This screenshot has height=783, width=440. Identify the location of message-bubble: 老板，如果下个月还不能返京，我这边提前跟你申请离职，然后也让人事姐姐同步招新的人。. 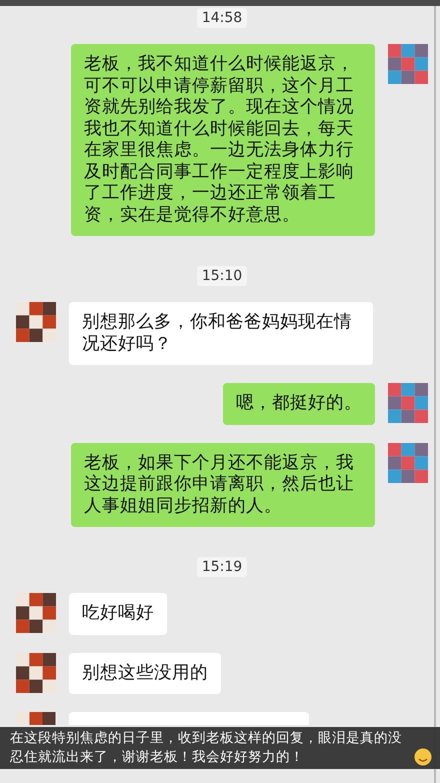
(223, 484).